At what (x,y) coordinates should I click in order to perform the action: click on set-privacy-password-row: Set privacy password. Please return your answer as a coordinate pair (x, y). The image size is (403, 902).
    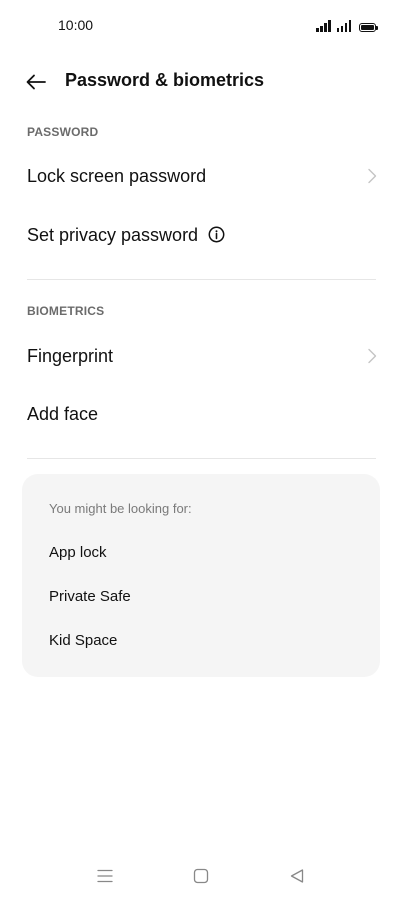
    Looking at the image, I should click on (201, 235).